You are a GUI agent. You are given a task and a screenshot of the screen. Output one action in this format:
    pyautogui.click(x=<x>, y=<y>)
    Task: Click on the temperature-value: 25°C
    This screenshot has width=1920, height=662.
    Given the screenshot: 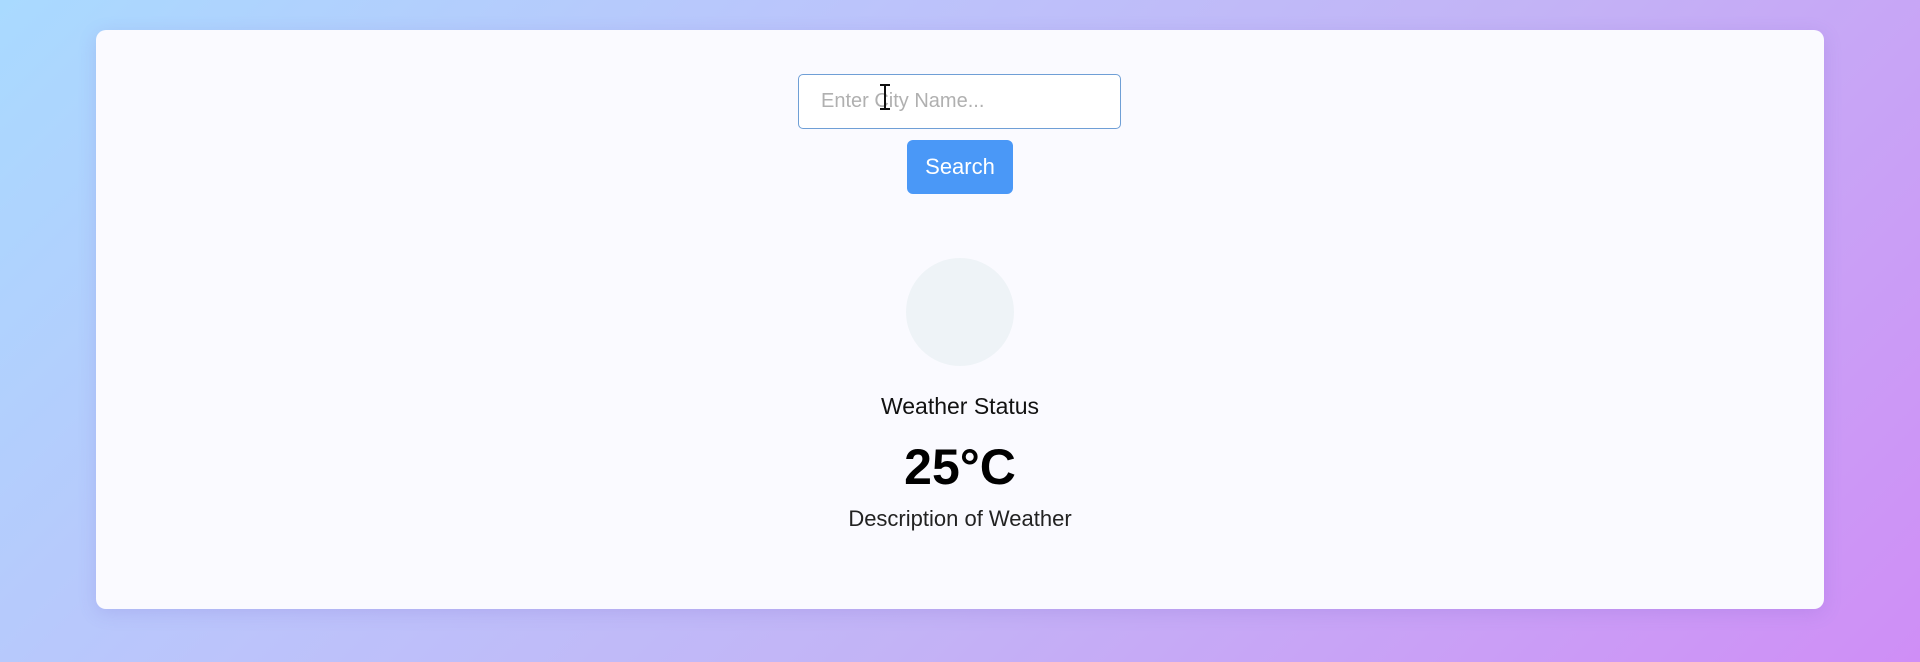 What is the action you would take?
    pyautogui.click(x=960, y=467)
    